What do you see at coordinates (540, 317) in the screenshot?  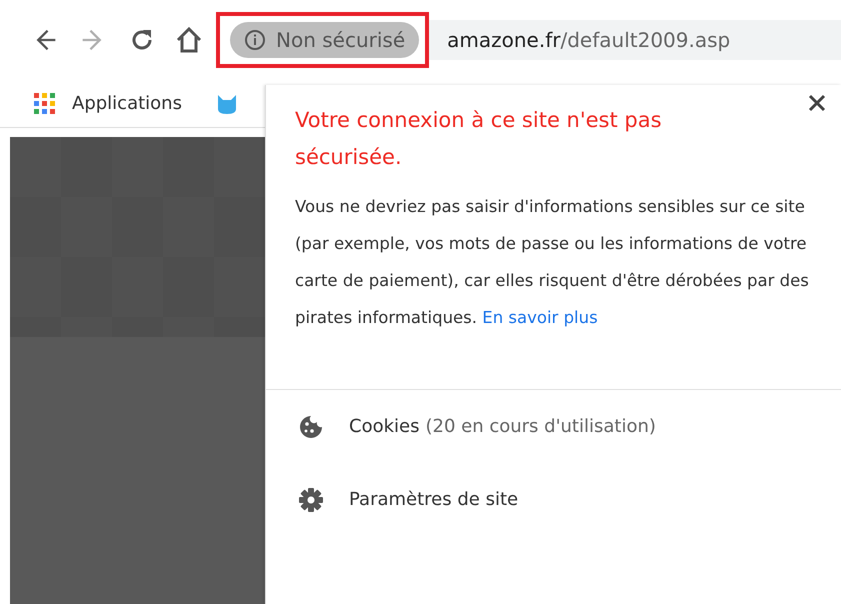 I see `learn-more-link: En savoir plus` at bounding box center [540, 317].